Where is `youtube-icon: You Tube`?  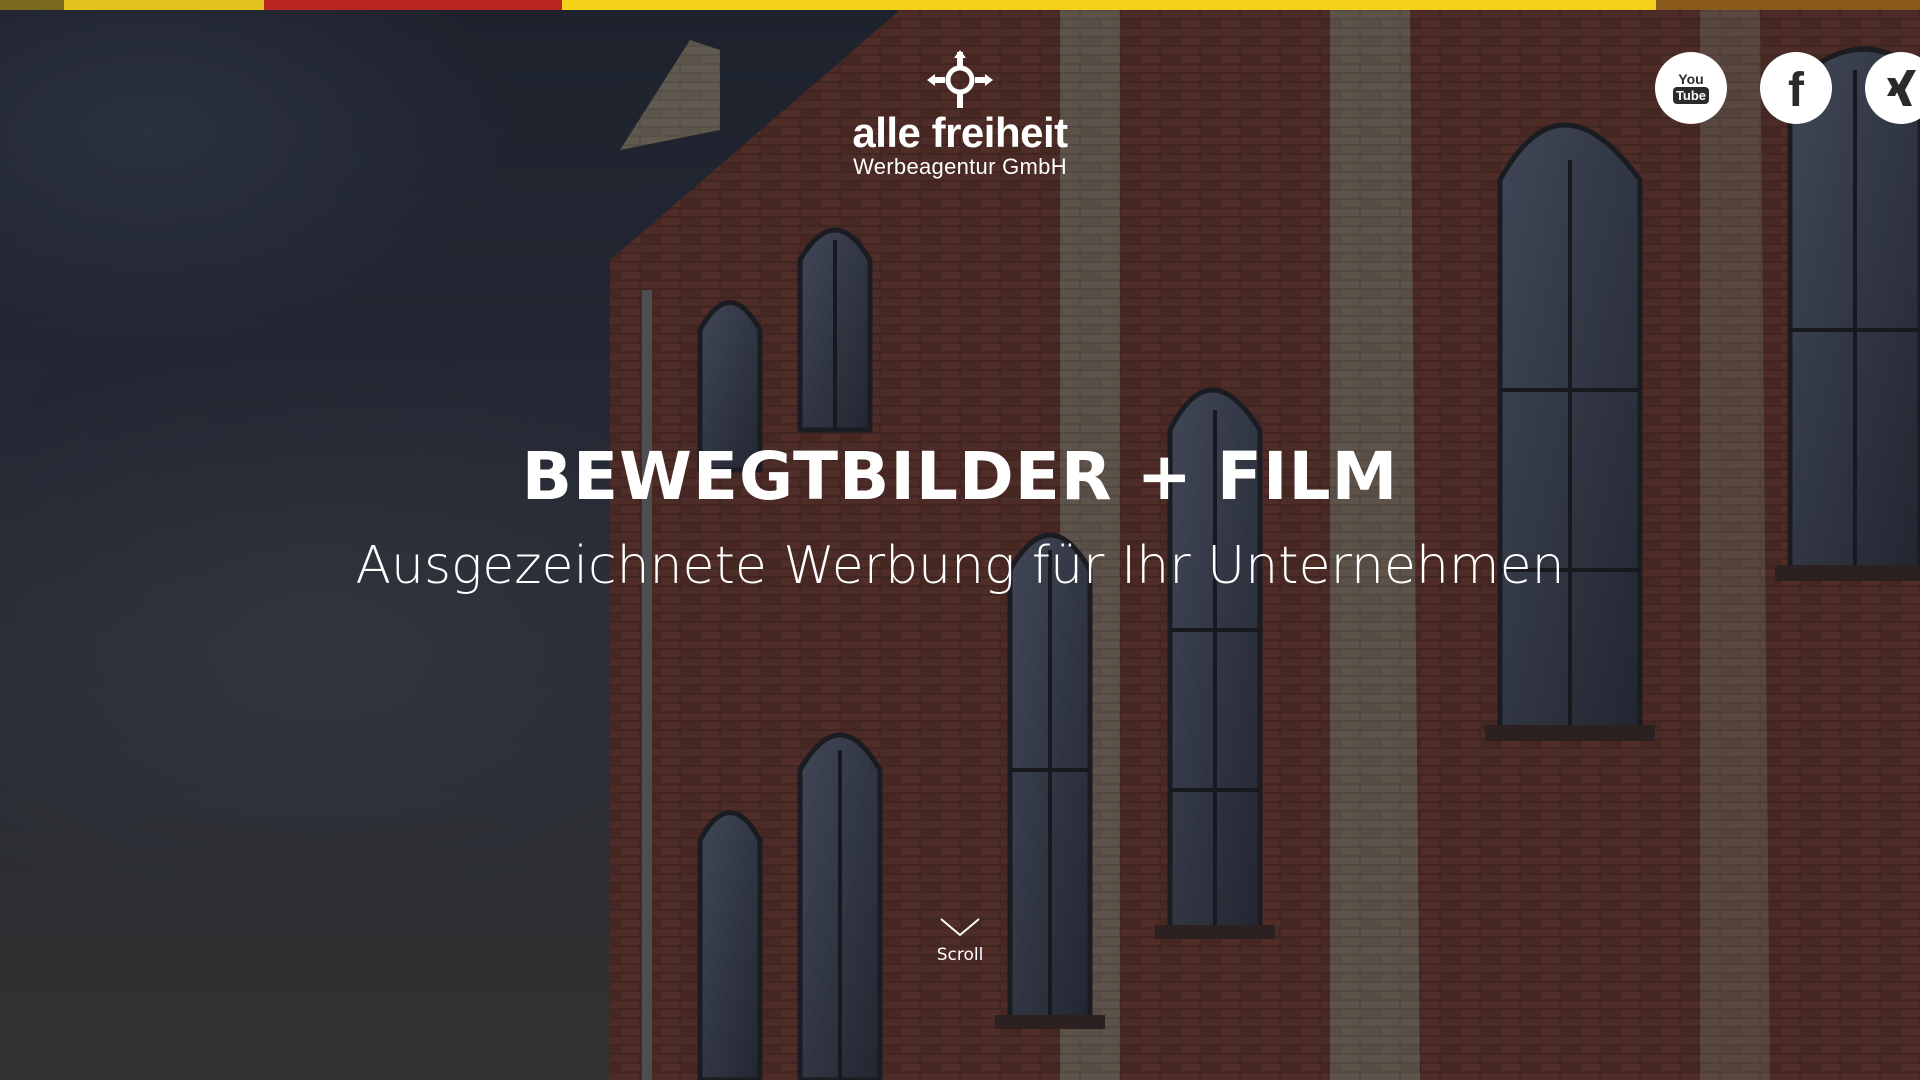 youtube-icon: You Tube is located at coordinates (1691, 87).